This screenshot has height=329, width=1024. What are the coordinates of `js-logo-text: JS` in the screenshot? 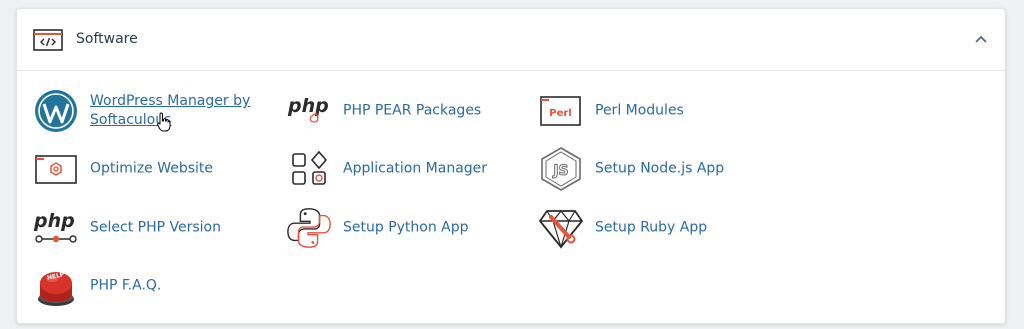 It's located at (560, 171).